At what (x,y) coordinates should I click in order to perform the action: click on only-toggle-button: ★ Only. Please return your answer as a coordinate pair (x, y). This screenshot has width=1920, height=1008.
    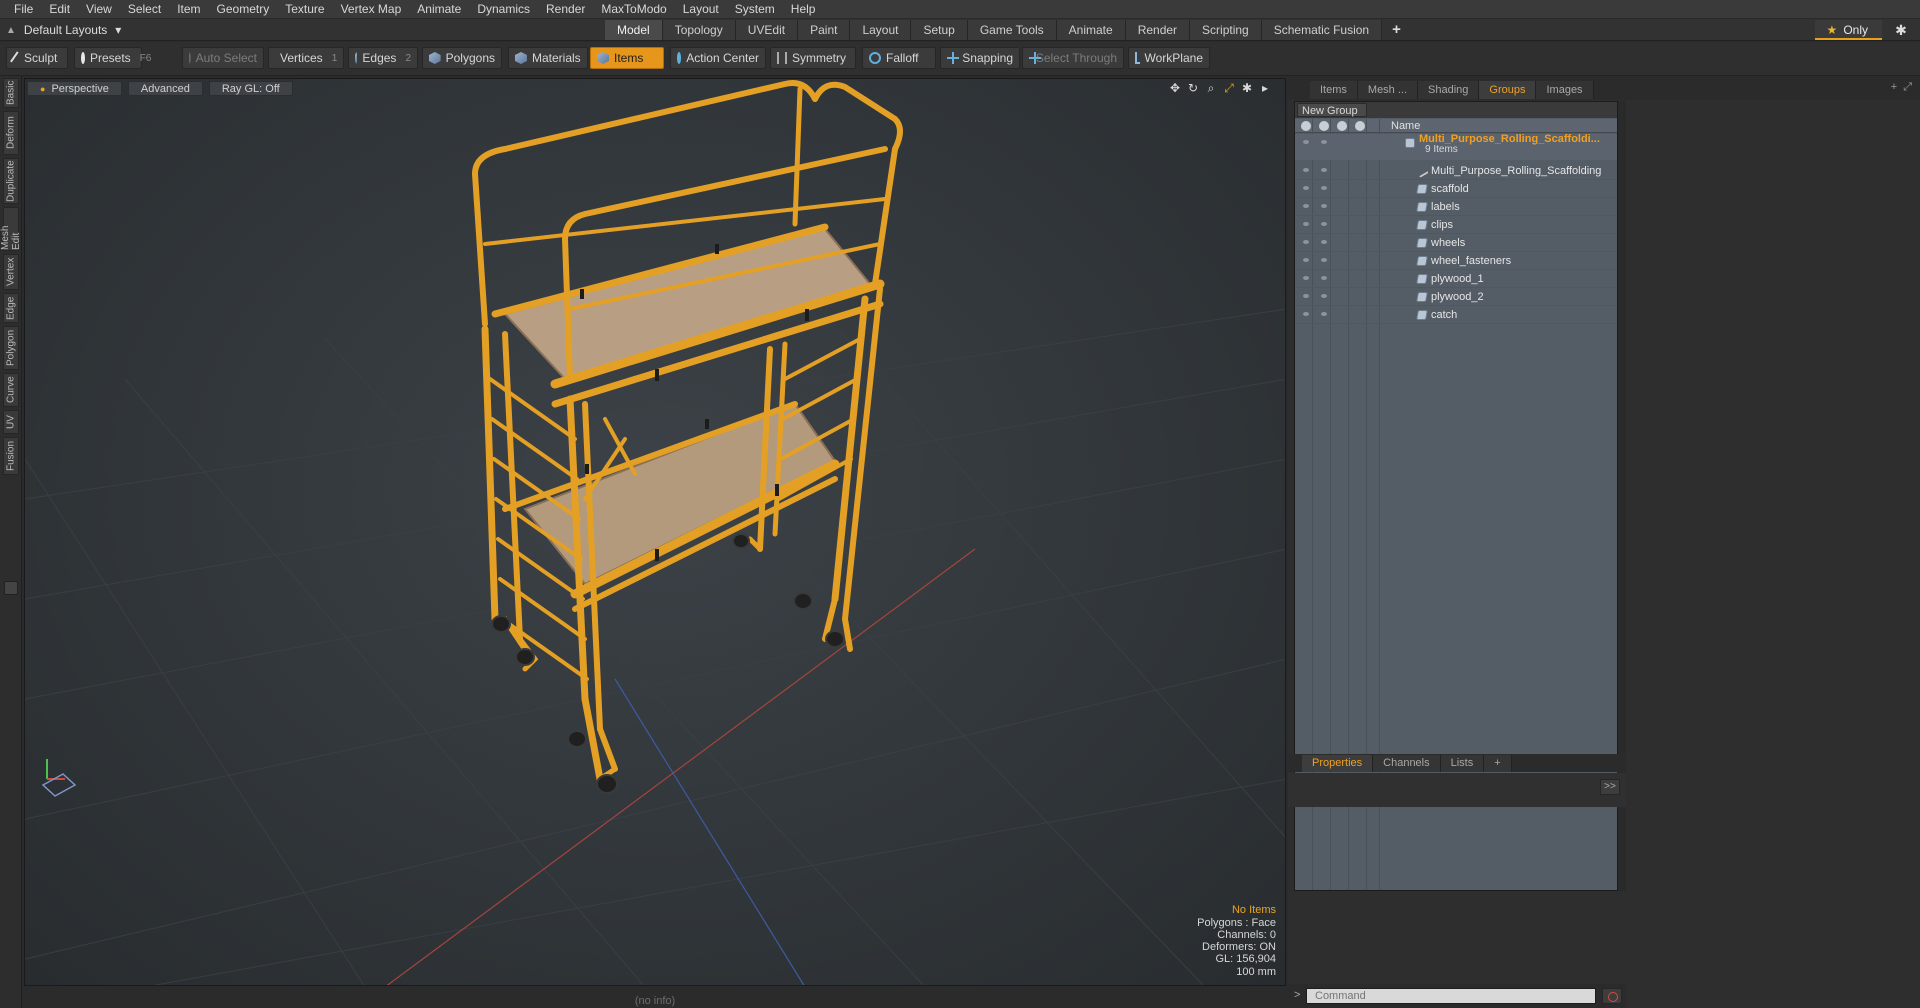
    Looking at the image, I should click on (1848, 30).